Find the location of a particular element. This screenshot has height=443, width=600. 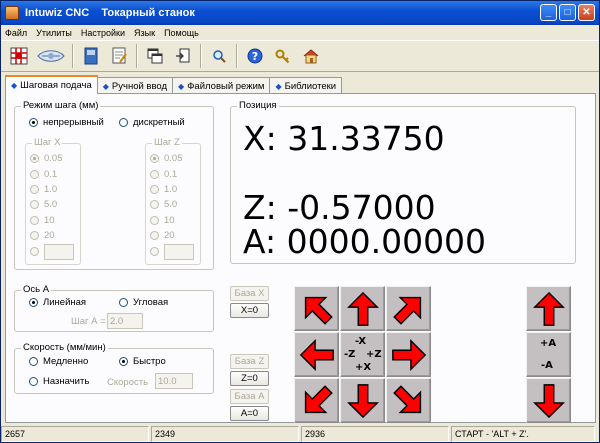

step-x-title: Шаг X is located at coordinates (47, 142).